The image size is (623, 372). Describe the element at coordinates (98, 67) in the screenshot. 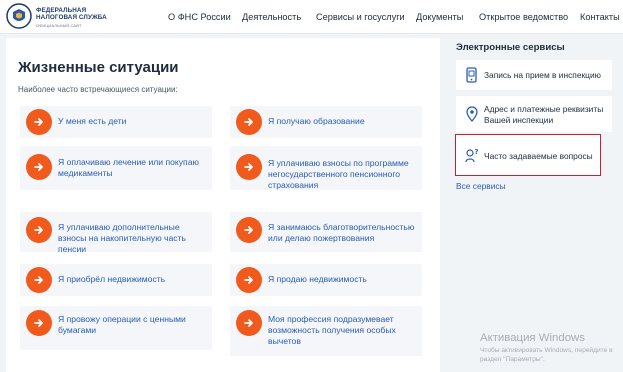

I see `page-title: Жизненные ситуации` at that location.